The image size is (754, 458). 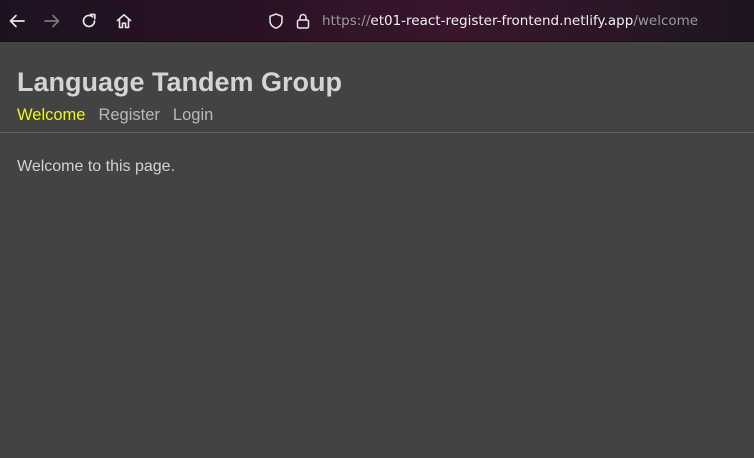 I want to click on nav-divider, so click(x=377, y=132).